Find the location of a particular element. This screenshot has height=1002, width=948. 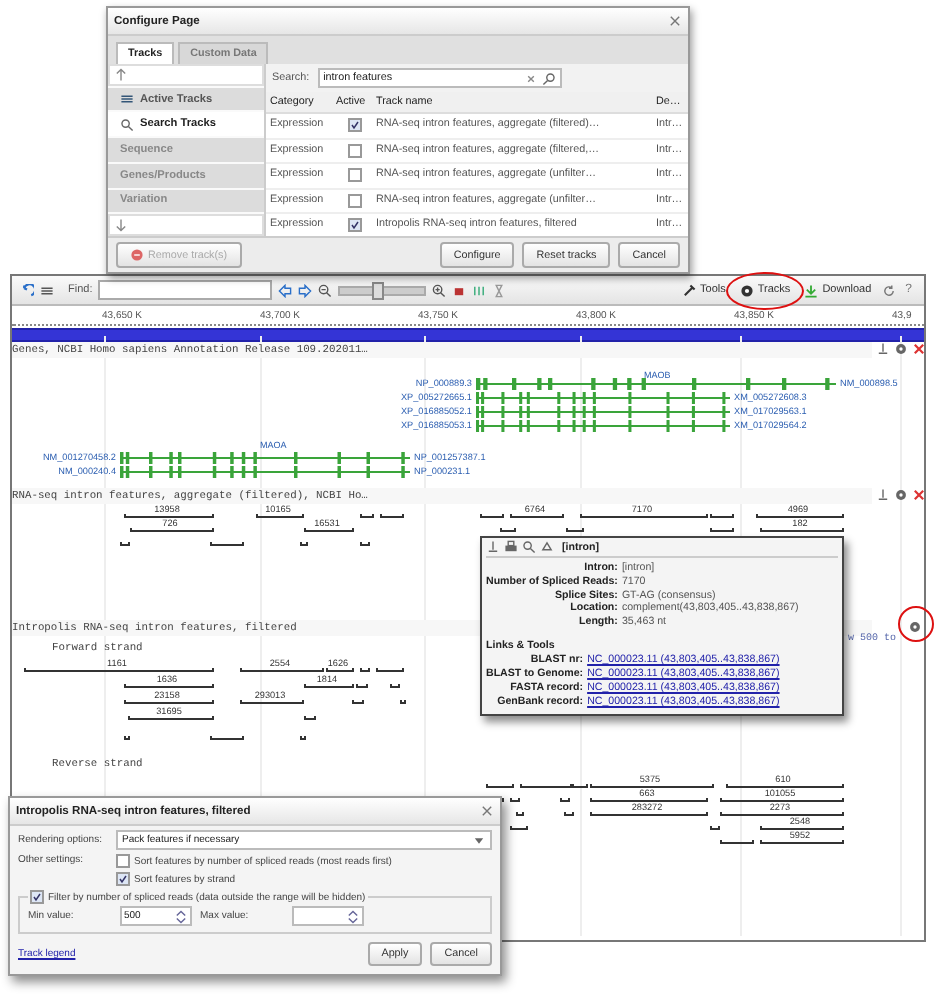

back-arrow-icon is located at coordinates (27, 290).